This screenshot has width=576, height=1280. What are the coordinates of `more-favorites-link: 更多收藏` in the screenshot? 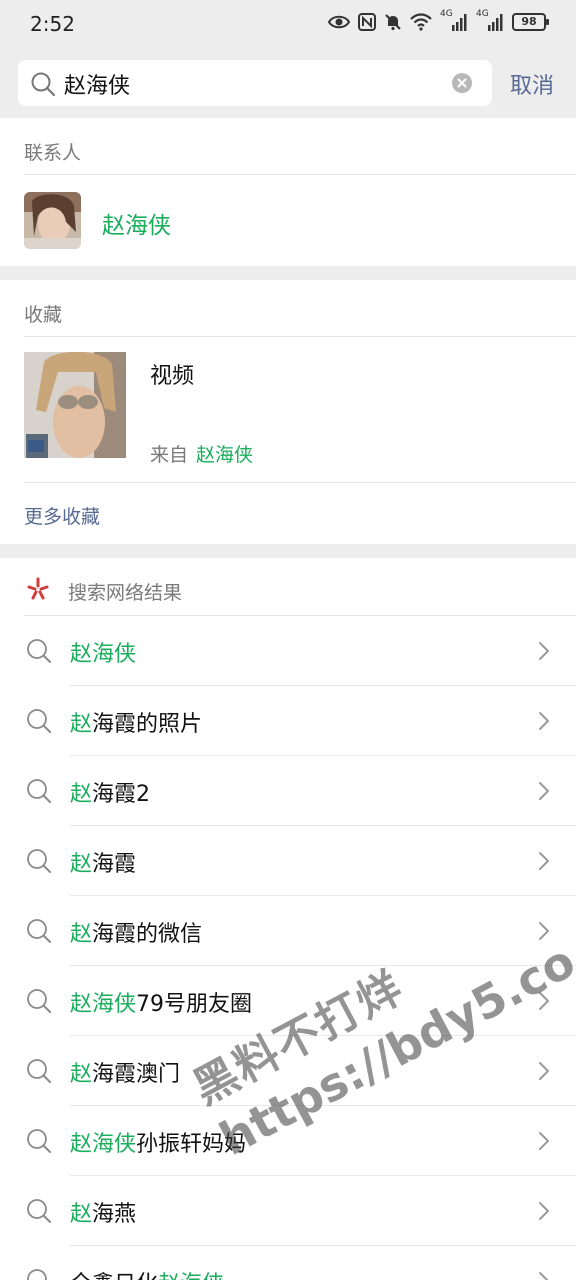 It's located at (62, 515).